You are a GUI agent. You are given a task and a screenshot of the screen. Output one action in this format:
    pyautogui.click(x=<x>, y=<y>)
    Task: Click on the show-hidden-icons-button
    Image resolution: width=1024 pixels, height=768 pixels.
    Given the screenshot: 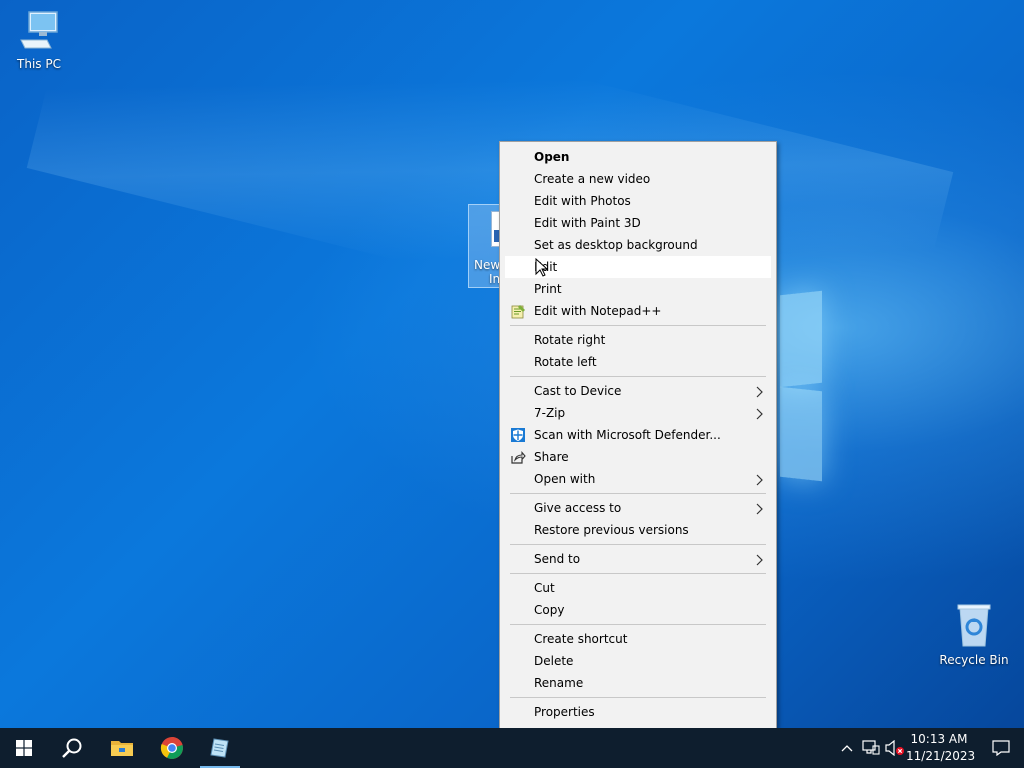 What is the action you would take?
    pyautogui.click(x=847, y=748)
    